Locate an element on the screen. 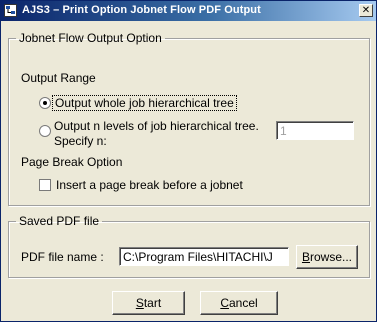 This screenshot has height=322, width=379. cancel-button-label: ancel is located at coordinates (243, 303).